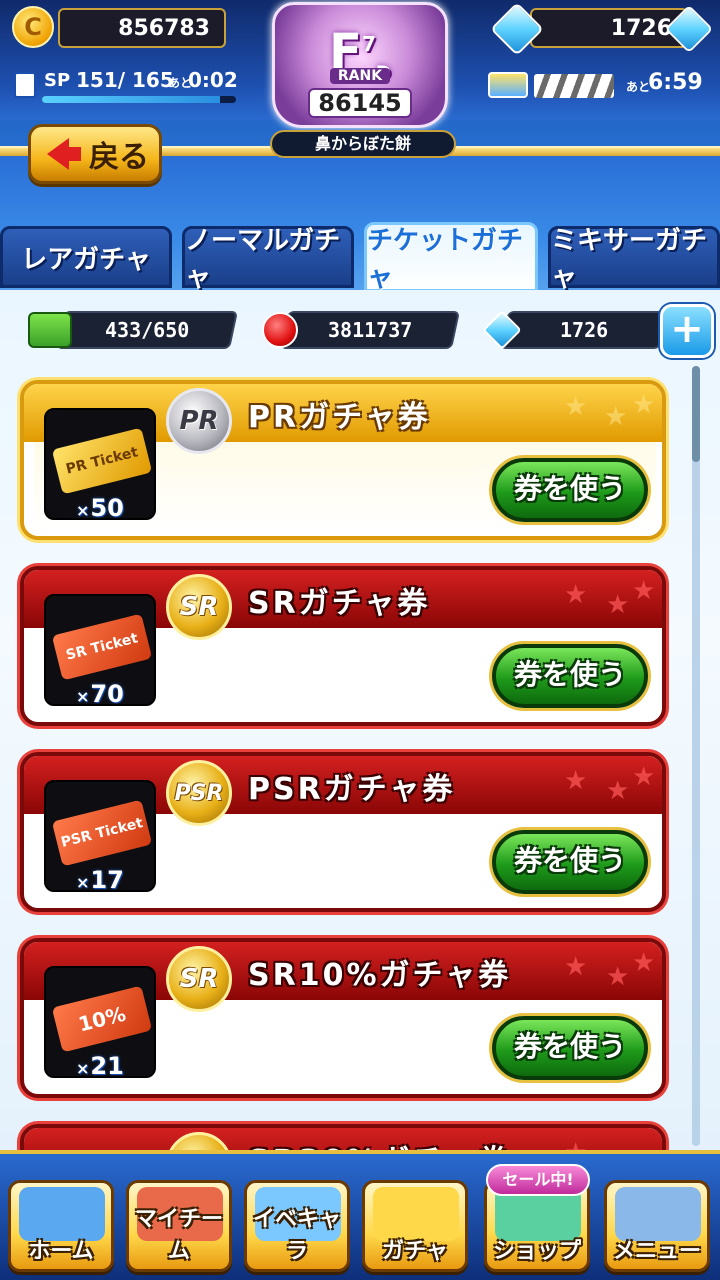 The image size is (720, 1280). I want to click on pr-ticket-image: PR Ticket, so click(102, 461).